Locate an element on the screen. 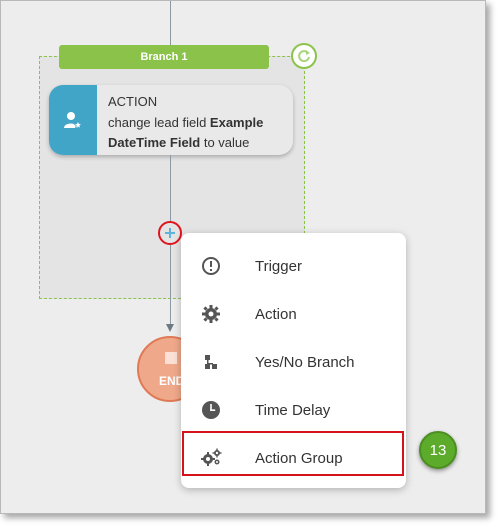 The width and height of the screenshot is (499, 527). alert-circle-icon is located at coordinates (210, 266).